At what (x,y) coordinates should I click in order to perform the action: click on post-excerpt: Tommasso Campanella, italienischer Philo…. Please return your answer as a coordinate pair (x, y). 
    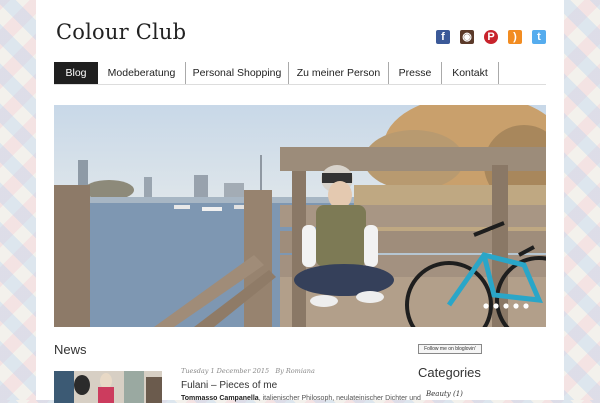
    Looking at the image, I should click on (301, 398).